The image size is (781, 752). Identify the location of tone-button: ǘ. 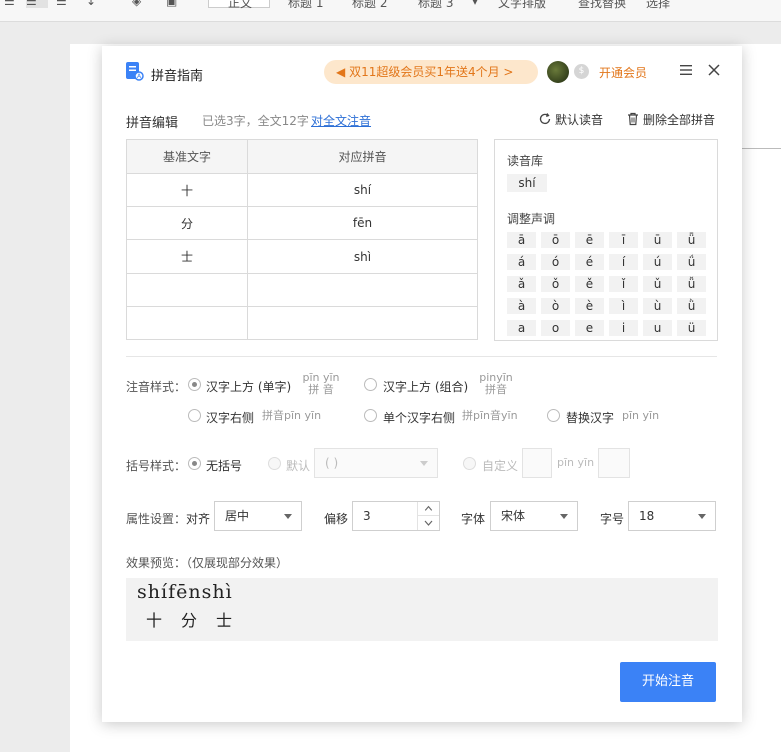
(691, 262).